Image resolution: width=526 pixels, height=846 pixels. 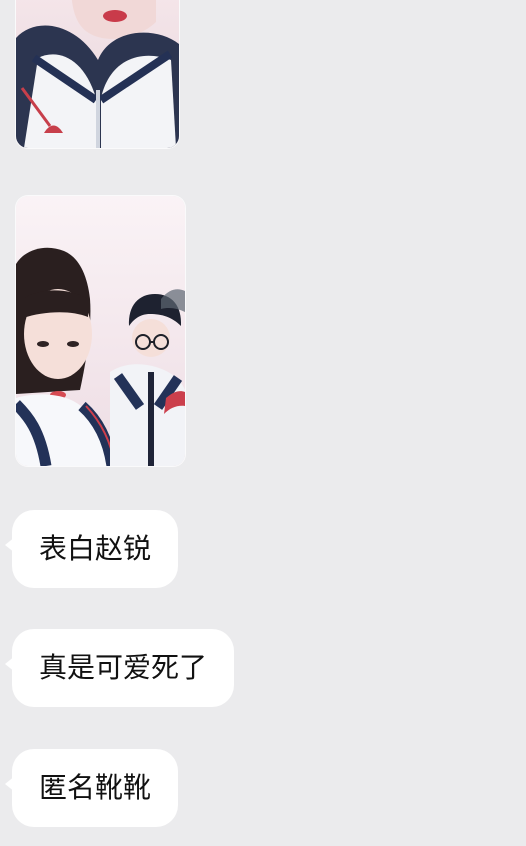 I want to click on photo-top-image, so click(x=97, y=74).